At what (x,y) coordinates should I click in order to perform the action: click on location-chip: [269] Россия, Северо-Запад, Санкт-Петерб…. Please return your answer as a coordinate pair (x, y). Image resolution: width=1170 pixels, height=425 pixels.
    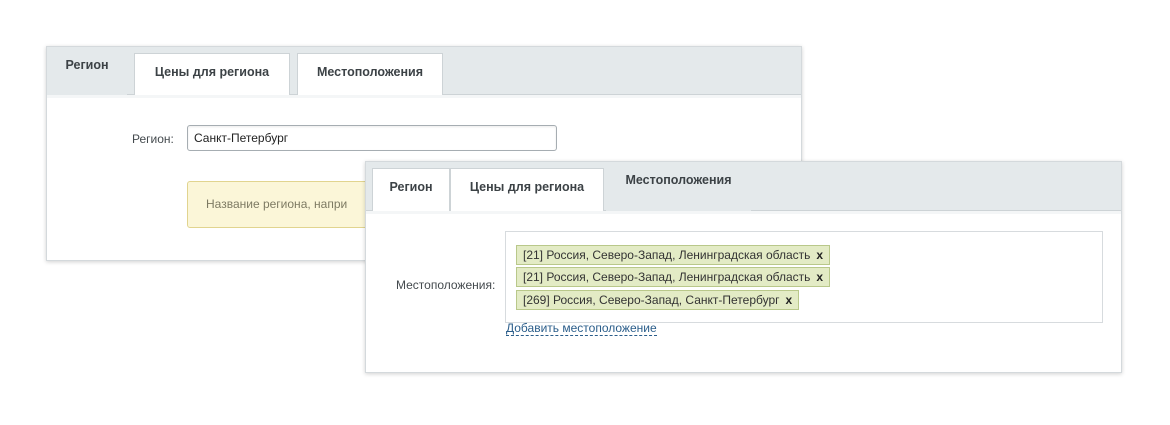
    Looking at the image, I should click on (658, 300).